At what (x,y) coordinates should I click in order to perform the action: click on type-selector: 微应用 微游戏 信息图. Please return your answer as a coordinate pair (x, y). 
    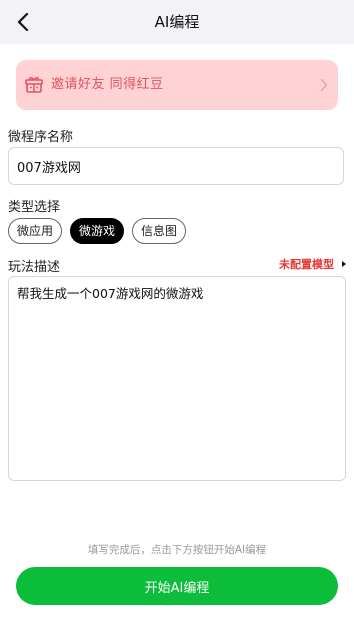
    Looking at the image, I should click on (97, 231).